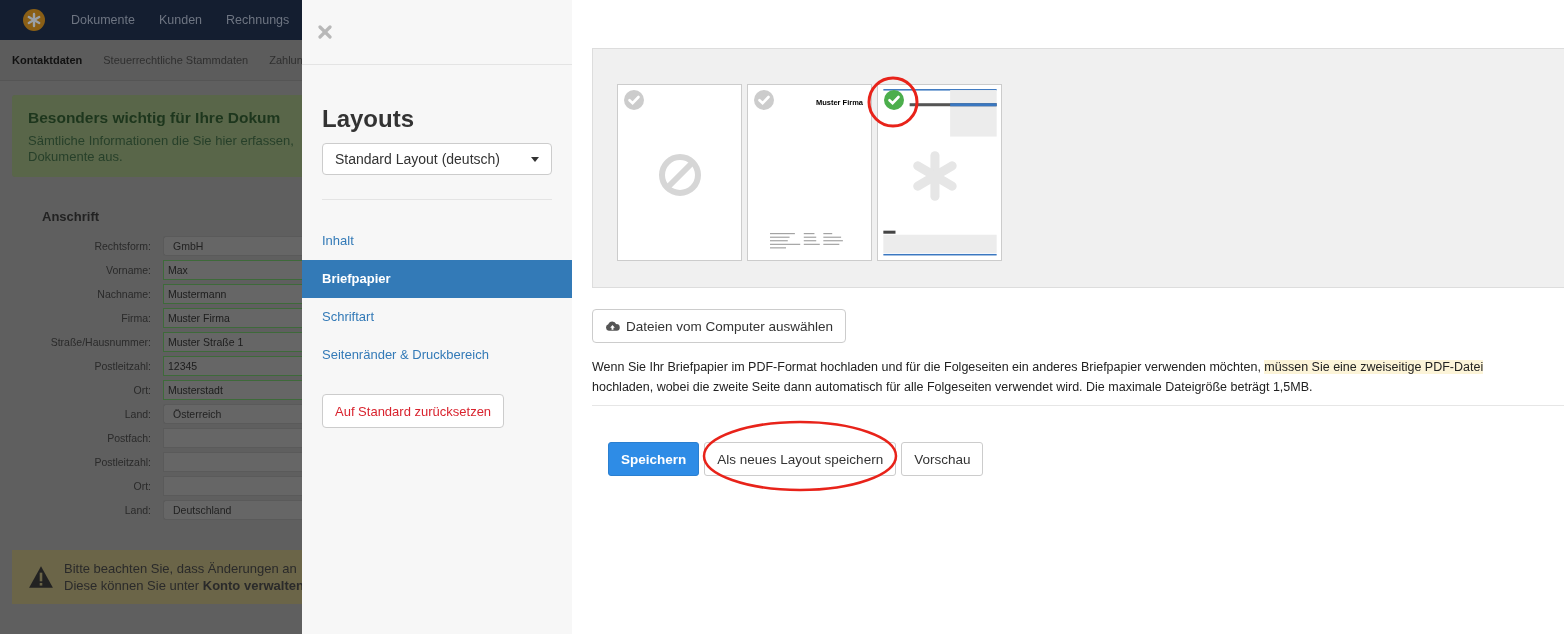  I want to click on menu-item: Briefpapier, so click(437, 279).